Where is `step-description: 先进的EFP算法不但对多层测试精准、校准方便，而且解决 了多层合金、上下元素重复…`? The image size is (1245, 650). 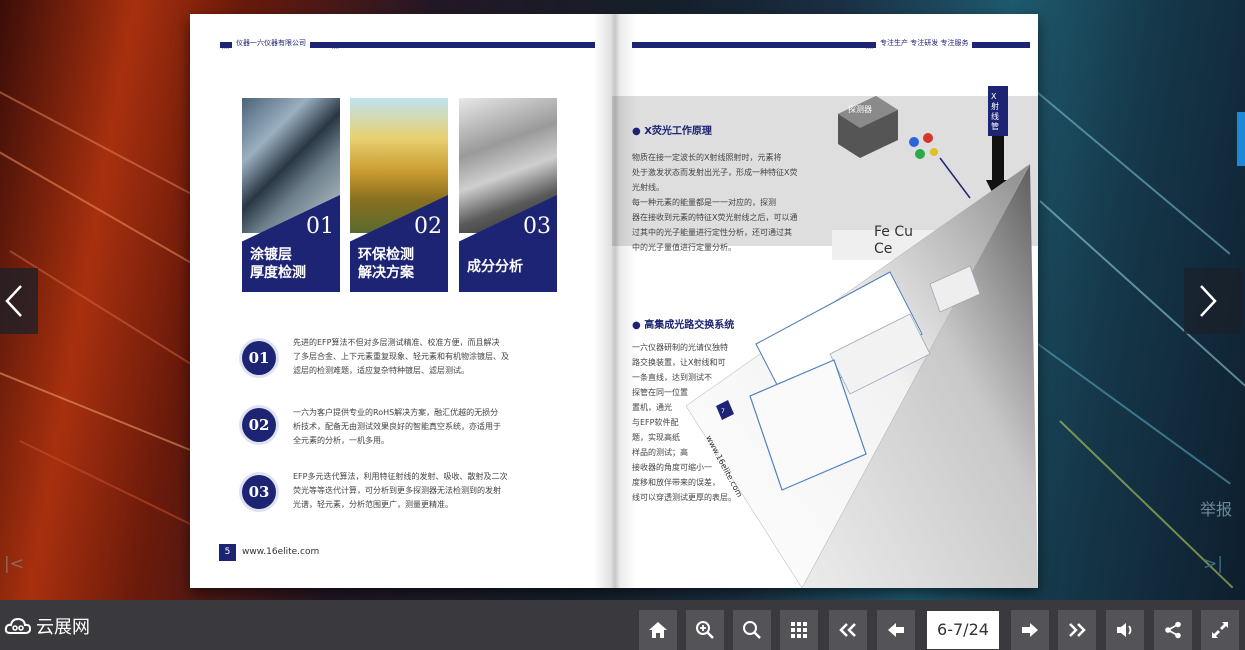 step-description: 先进的EFP算法不但对多层测试精准、校准方便，而且解决 了多层合金、上下元素重复… is located at coordinates (409, 357).